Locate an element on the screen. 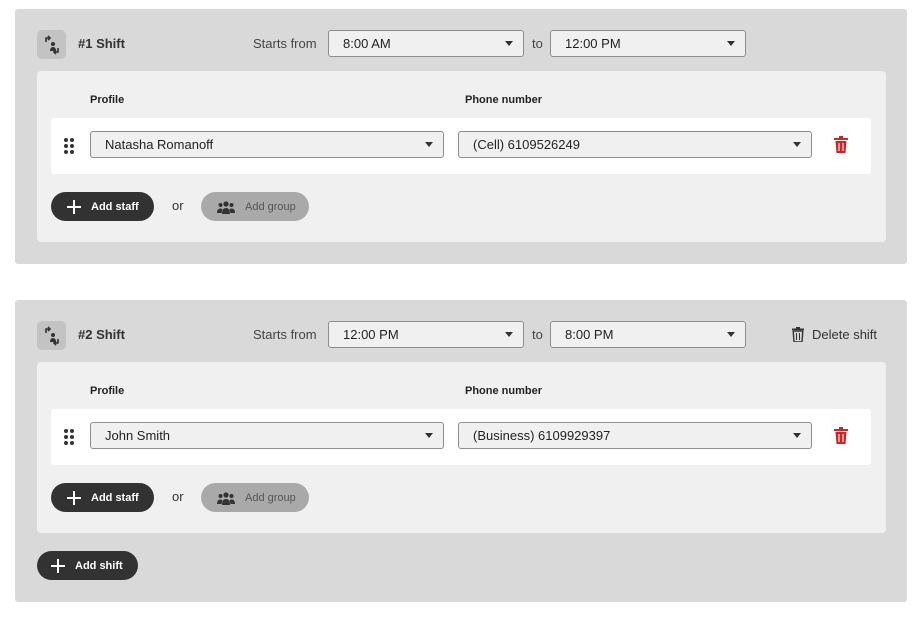  profile-select: Natasha Romanoff is located at coordinates (267, 144).